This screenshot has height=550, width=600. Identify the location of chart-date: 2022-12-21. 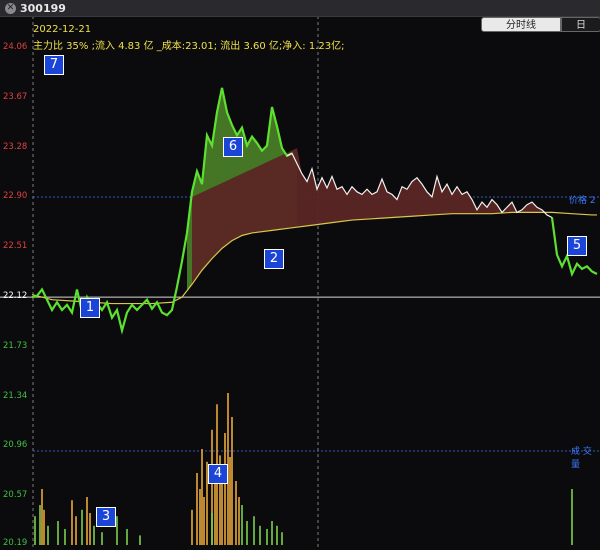
(62, 29).